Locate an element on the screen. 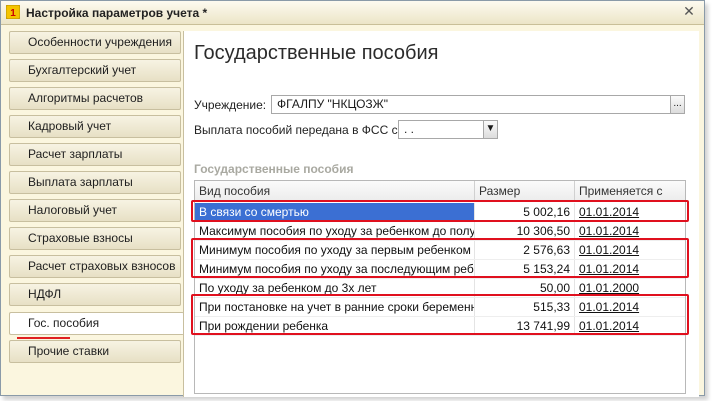 This screenshot has width=714, height=401. page-title: Государственные пособия is located at coordinates (316, 53).